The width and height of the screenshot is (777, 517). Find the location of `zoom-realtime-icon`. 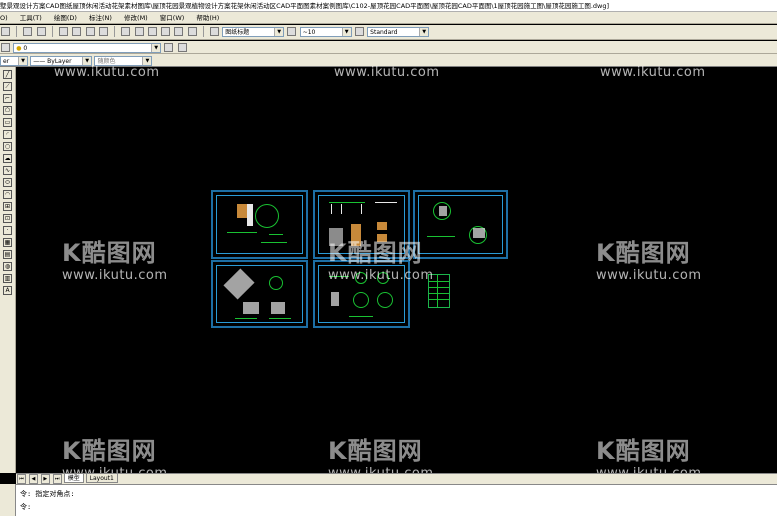

zoom-realtime-icon is located at coordinates (77, 31).